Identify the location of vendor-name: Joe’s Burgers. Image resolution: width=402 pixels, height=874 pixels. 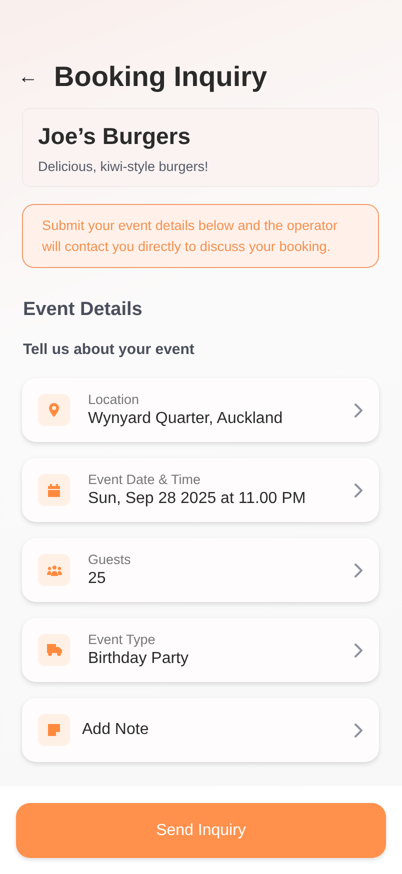
(115, 136).